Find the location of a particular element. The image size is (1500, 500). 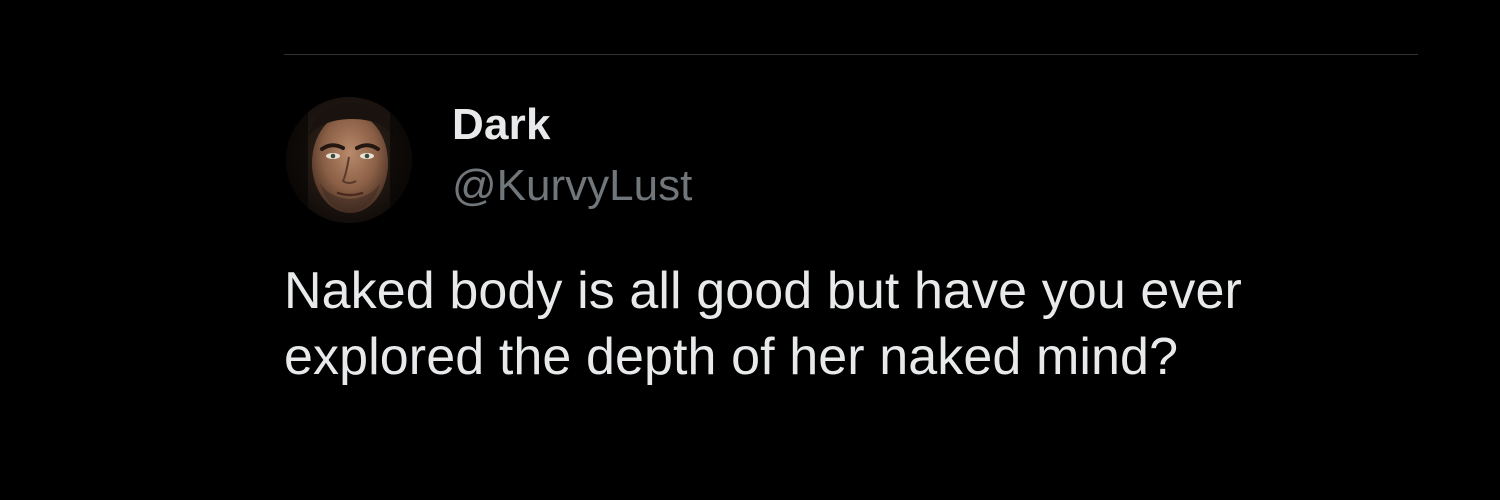

author-handle: @KurvyLust is located at coordinates (572, 186).